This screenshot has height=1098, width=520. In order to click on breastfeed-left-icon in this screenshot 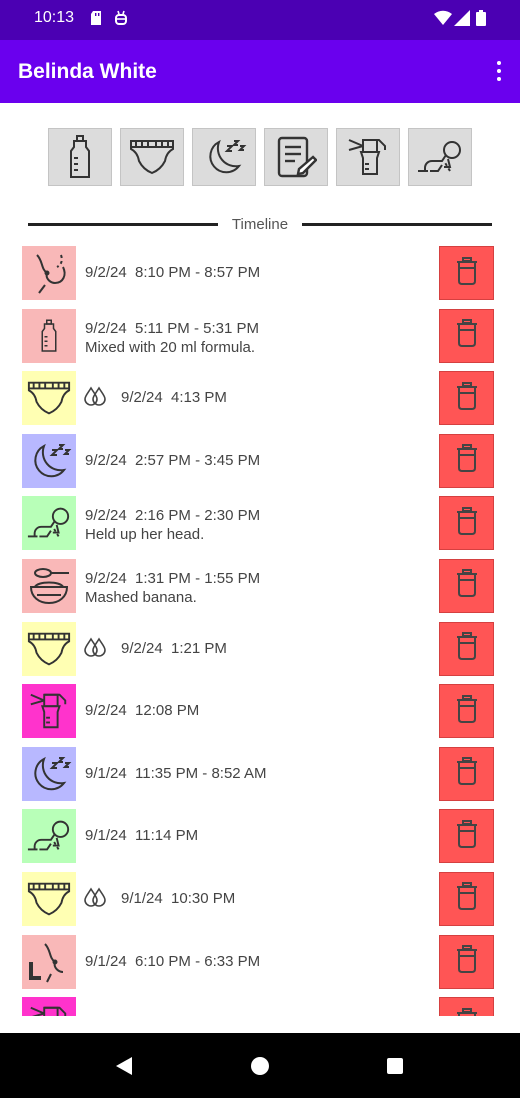, I will do `click(49, 961)`.